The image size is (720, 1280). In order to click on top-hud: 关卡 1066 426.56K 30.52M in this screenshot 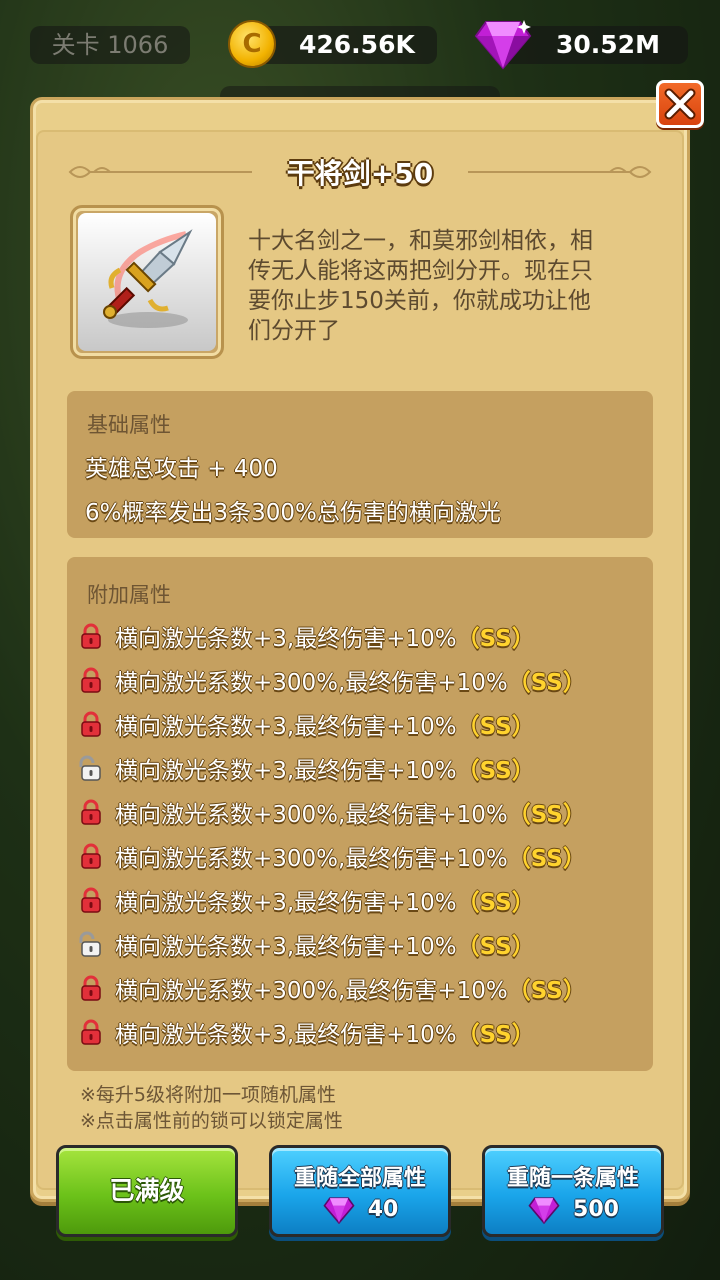, I will do `click(360, 45)`.